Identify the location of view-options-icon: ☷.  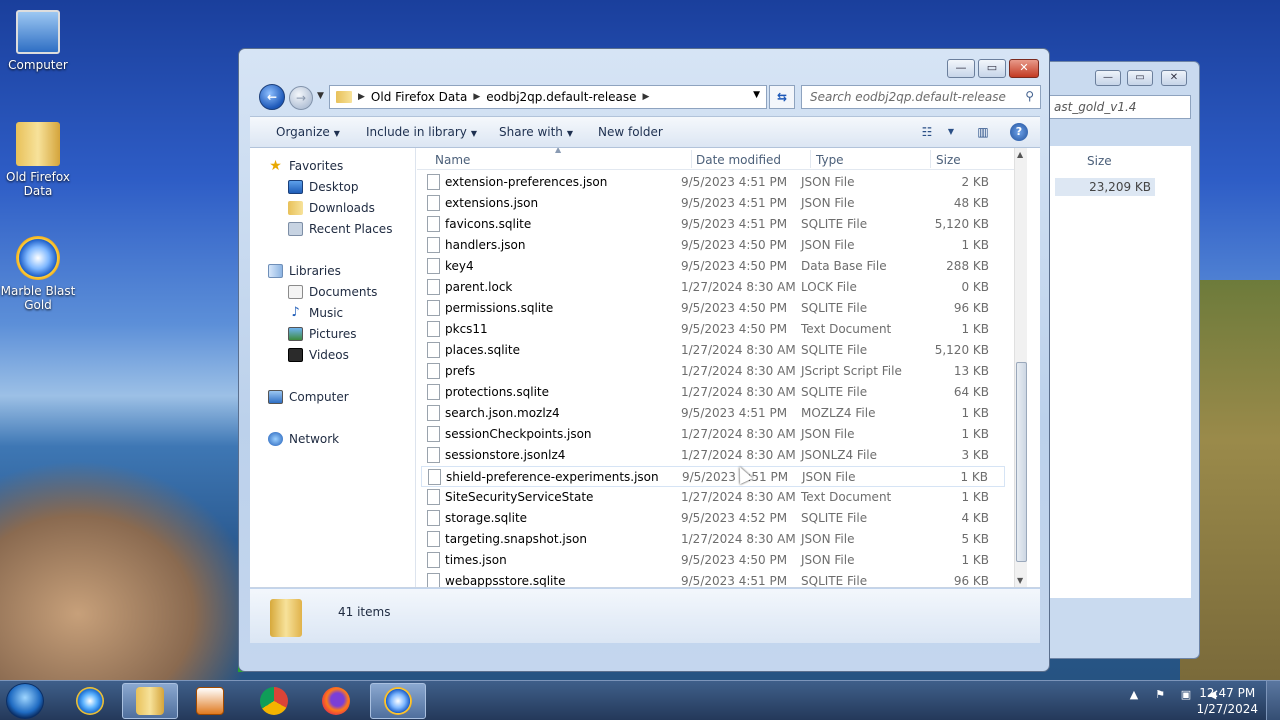
(927, 132).